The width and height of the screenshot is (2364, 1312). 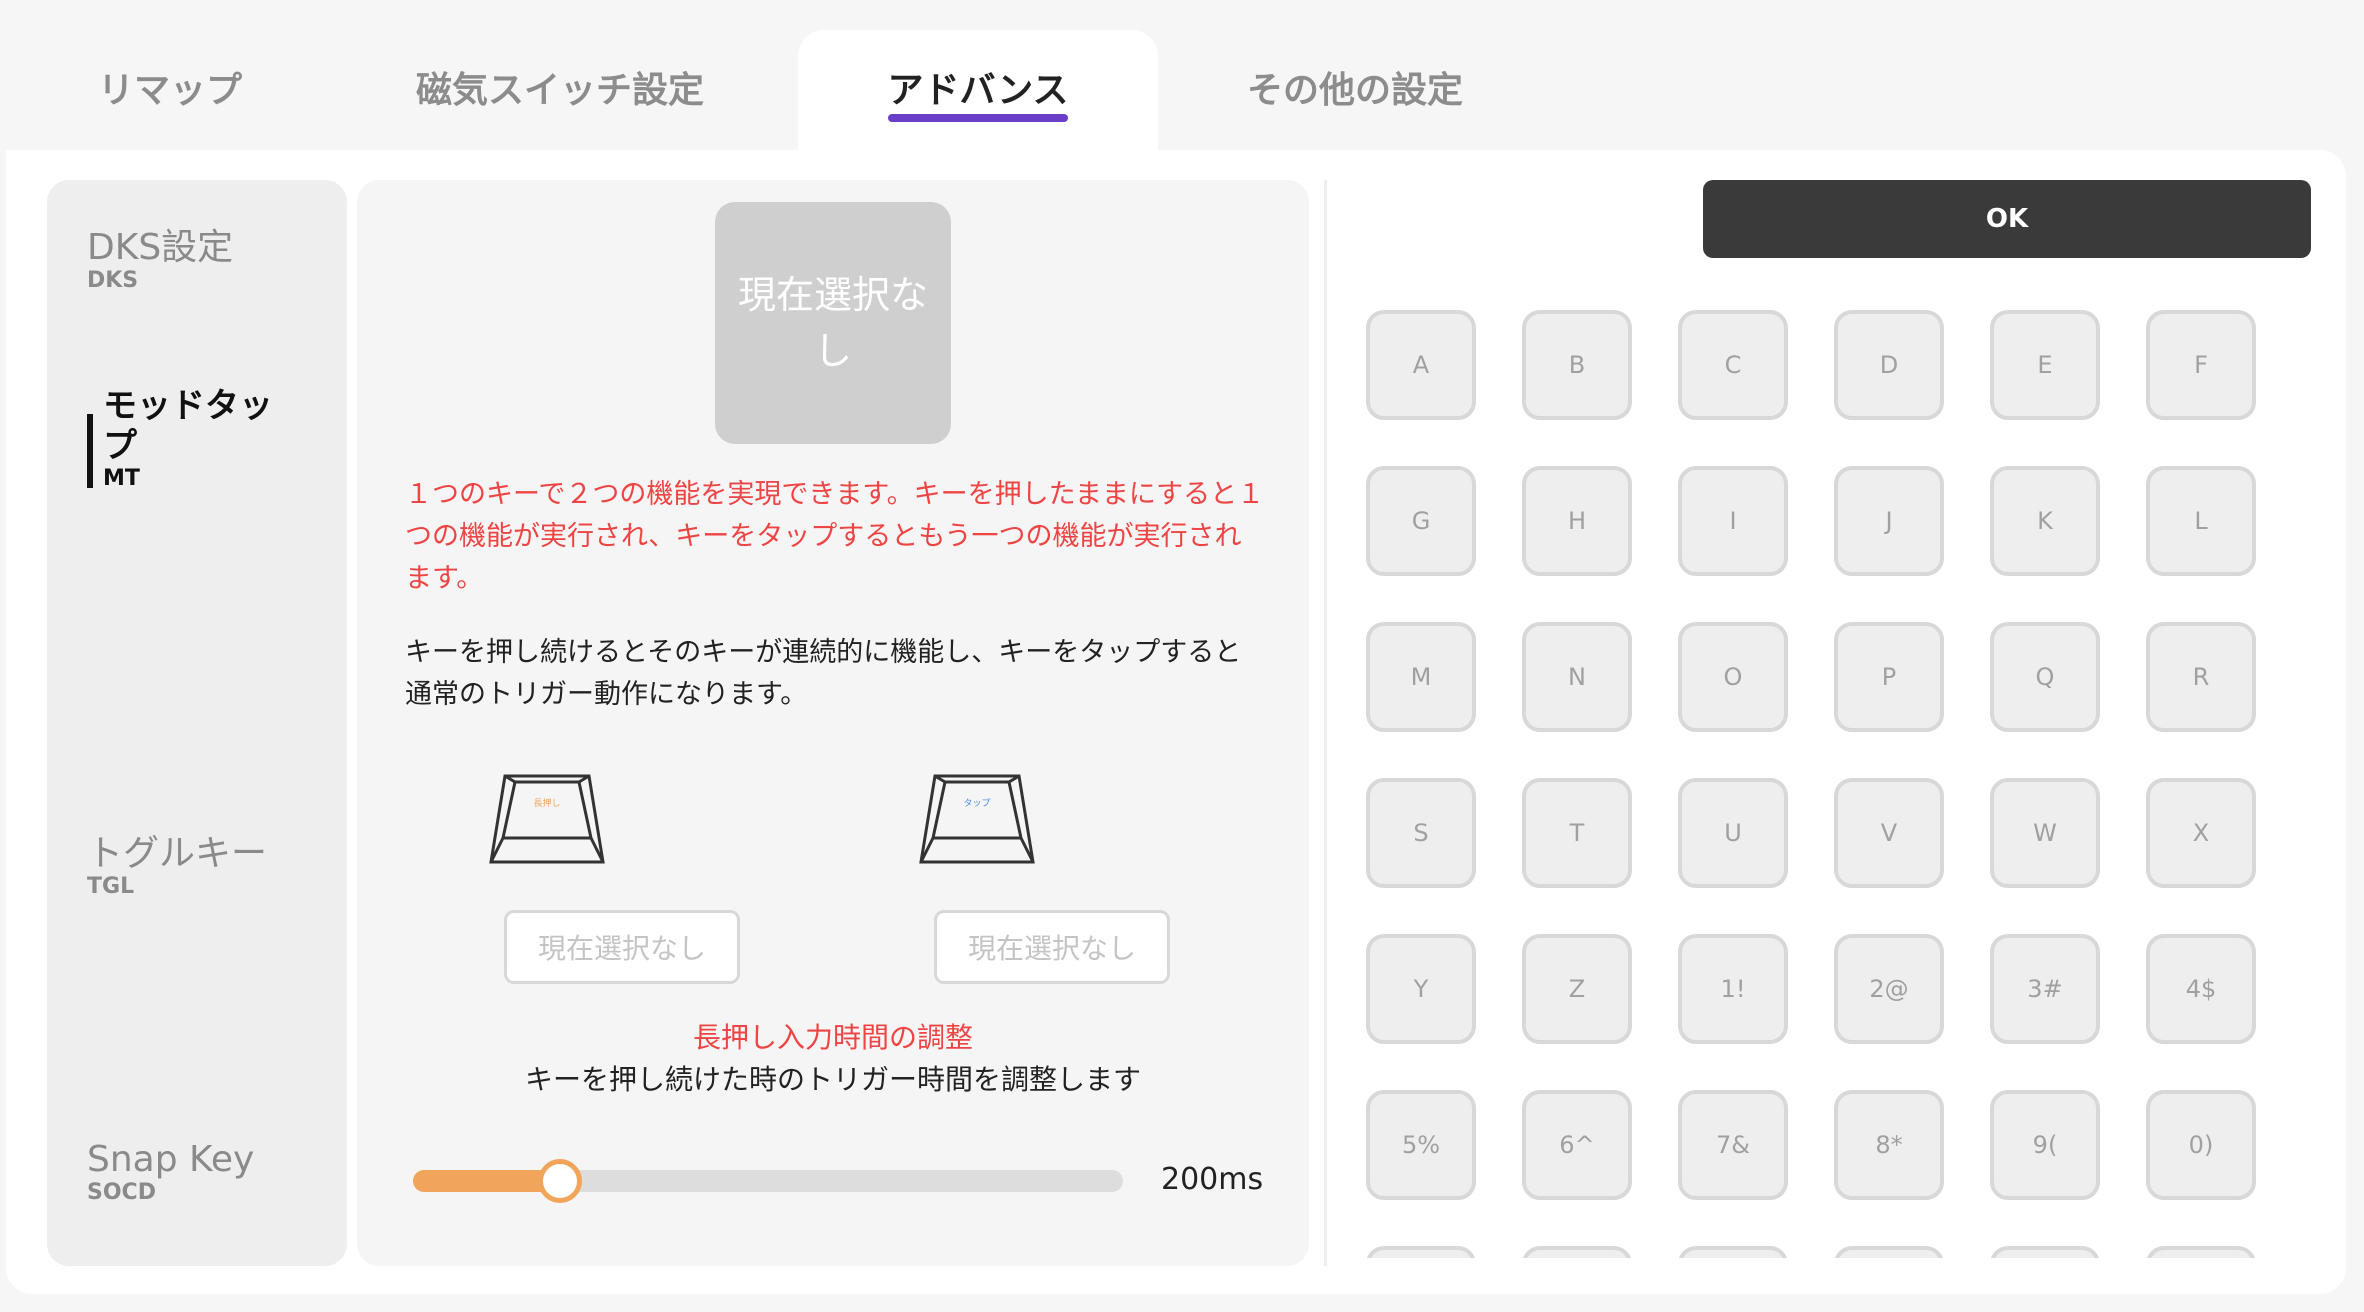 What do you see at coordinates (2045, 833) in the screenshot?
I see `key-button: W` at bounding box center [2045, 833].